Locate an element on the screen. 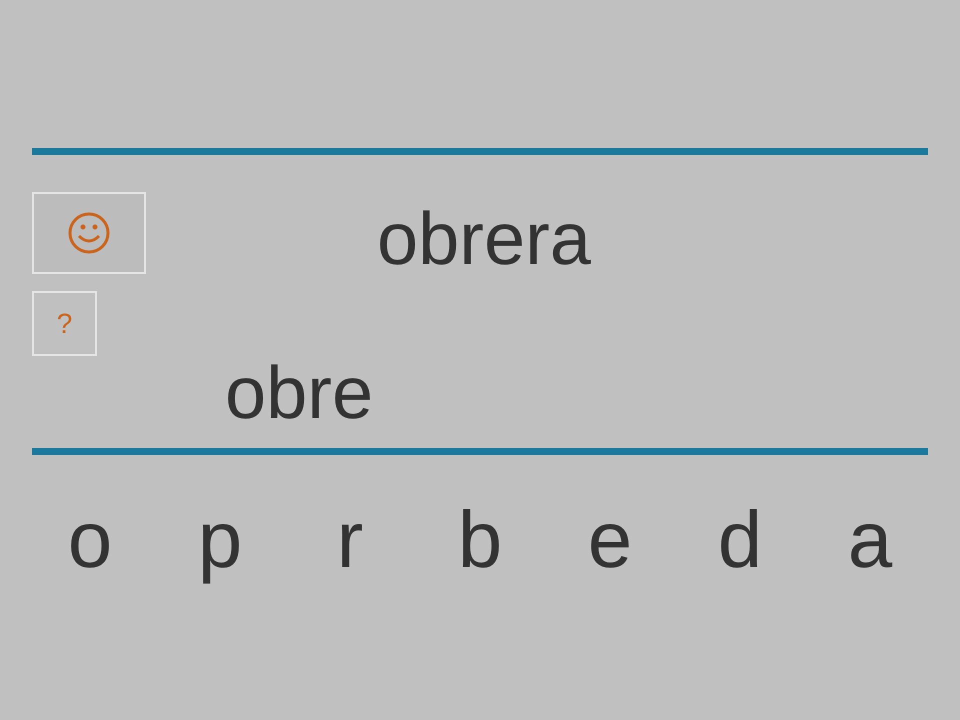 The width and height of the screenshot is (960, 720). smiley-button is located at coordinates (89, 233).